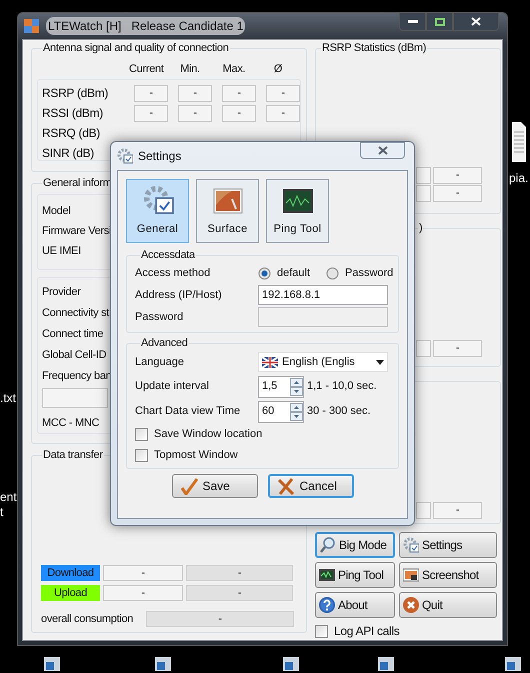  What do you see at coordinates (448, 575) in the screenshot?
I see `toolbar-button: Screenshot` at bounding box center [448, 575].